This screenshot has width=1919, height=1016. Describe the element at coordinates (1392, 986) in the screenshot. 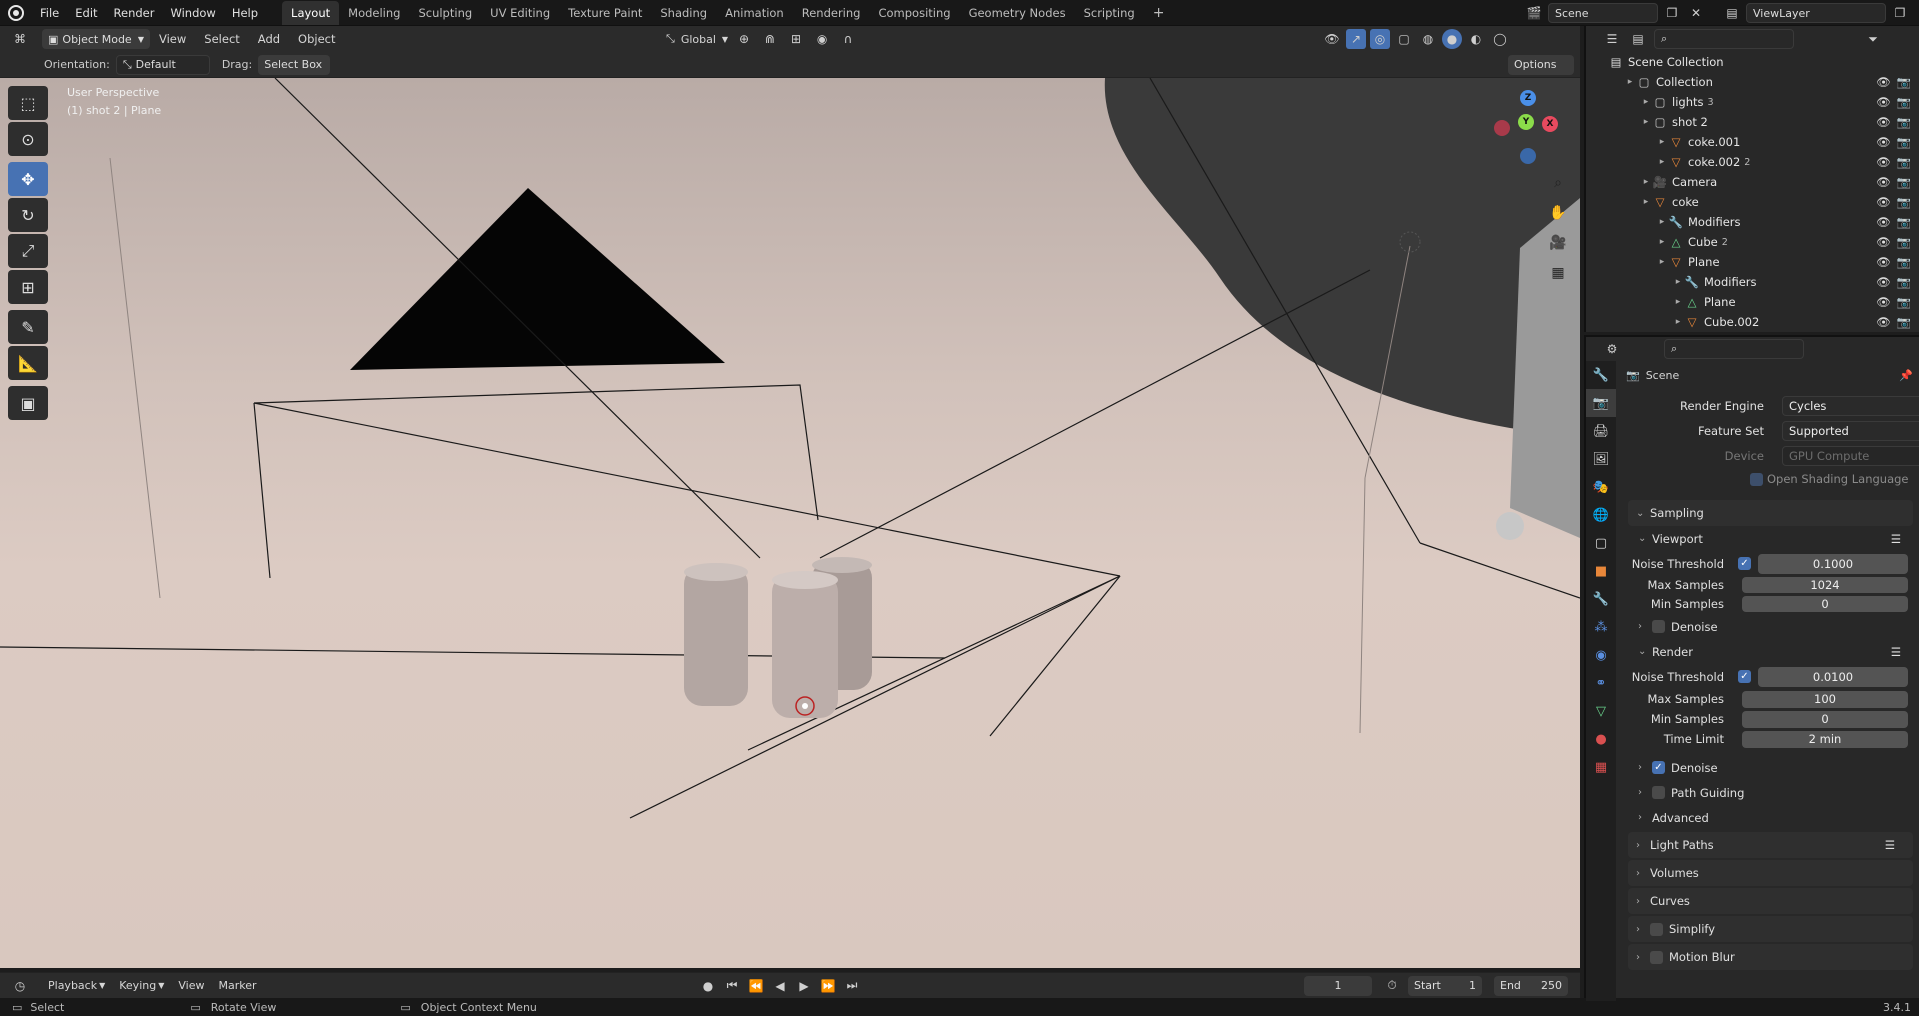

I see `clock-icon: ⏱` at that location.